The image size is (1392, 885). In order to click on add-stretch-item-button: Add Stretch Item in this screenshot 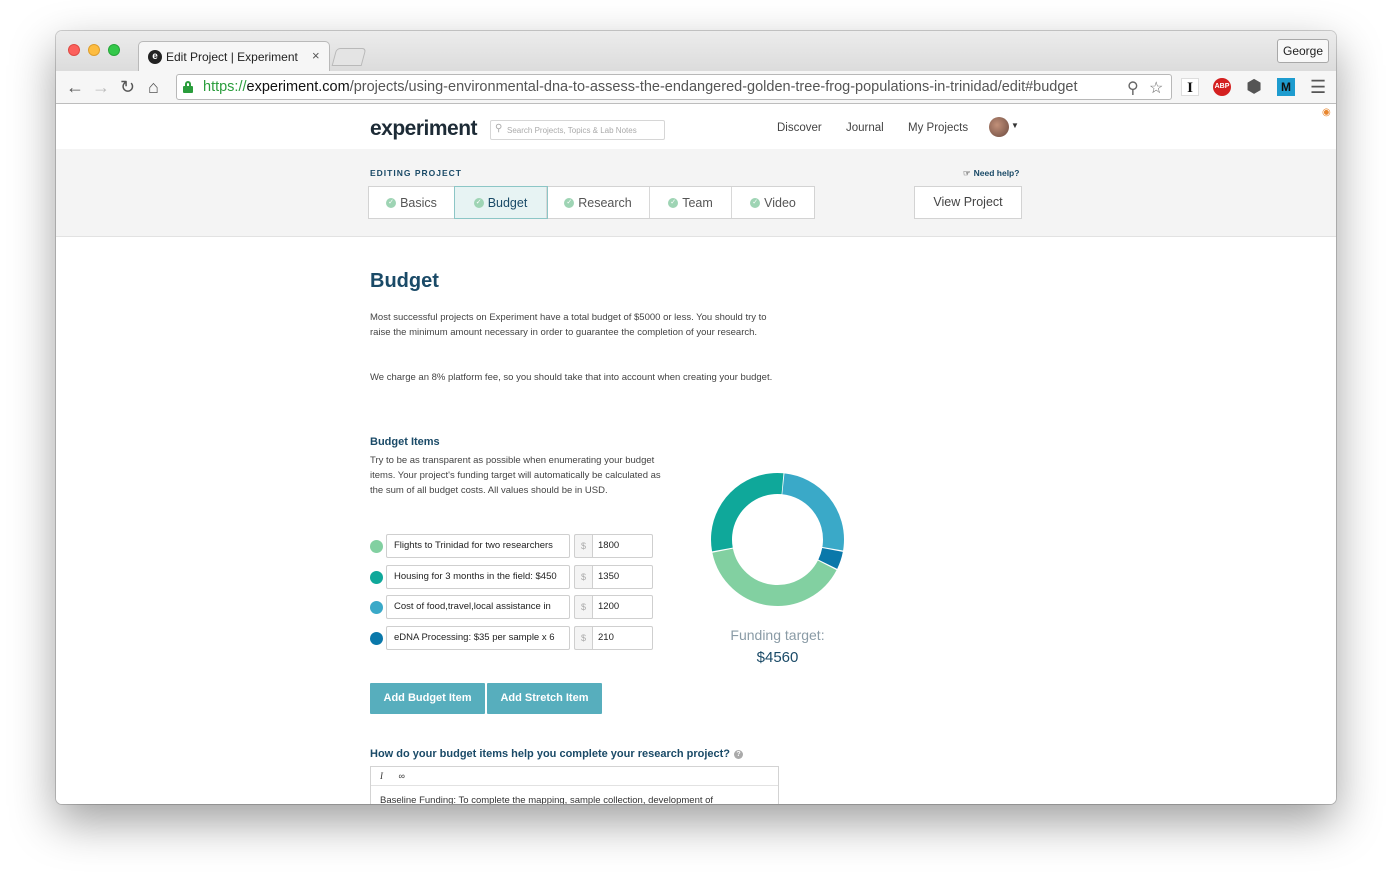, I will do `click(544, 698)`.